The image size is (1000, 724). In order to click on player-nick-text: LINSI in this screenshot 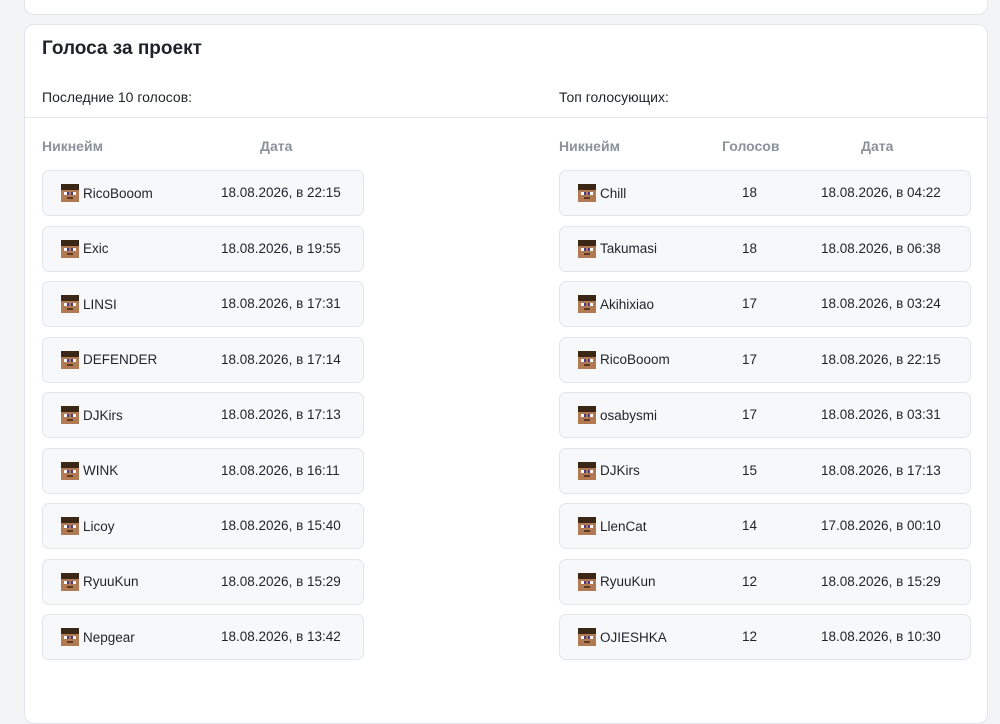, I will do `click(100, 304)`.